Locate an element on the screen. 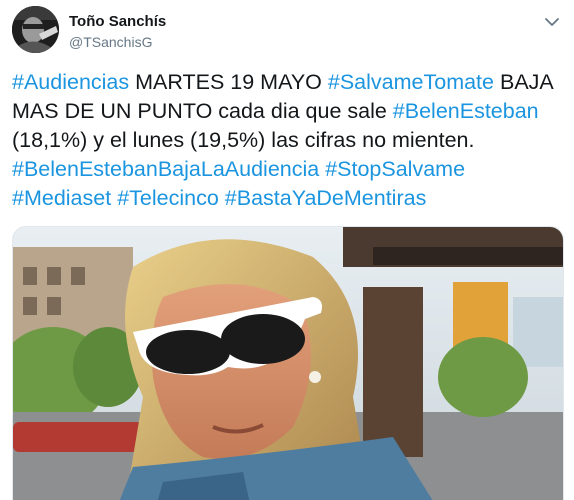  hashtag-link: #SalvameTomate is located at coordinates (411, 82).